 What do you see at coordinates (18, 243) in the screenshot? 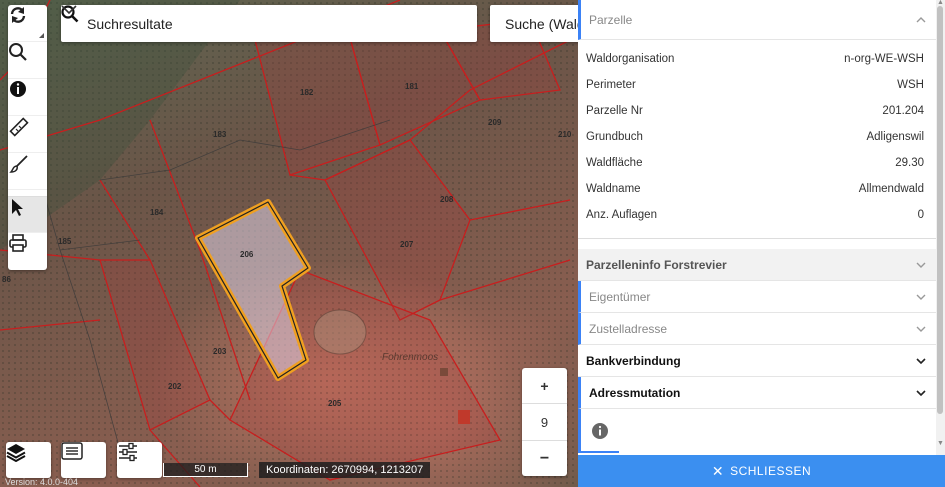
I see `print-icon` at bounding box center [18, 243].